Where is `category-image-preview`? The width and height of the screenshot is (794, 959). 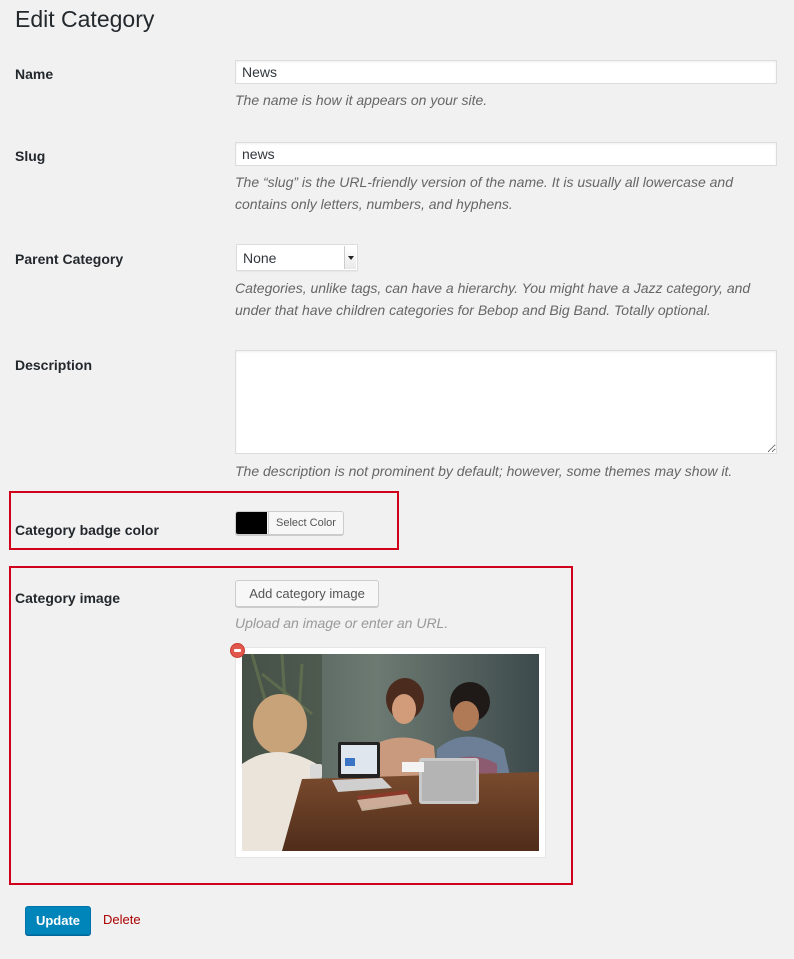 category-image-preview is located at coordinates (390, 752).